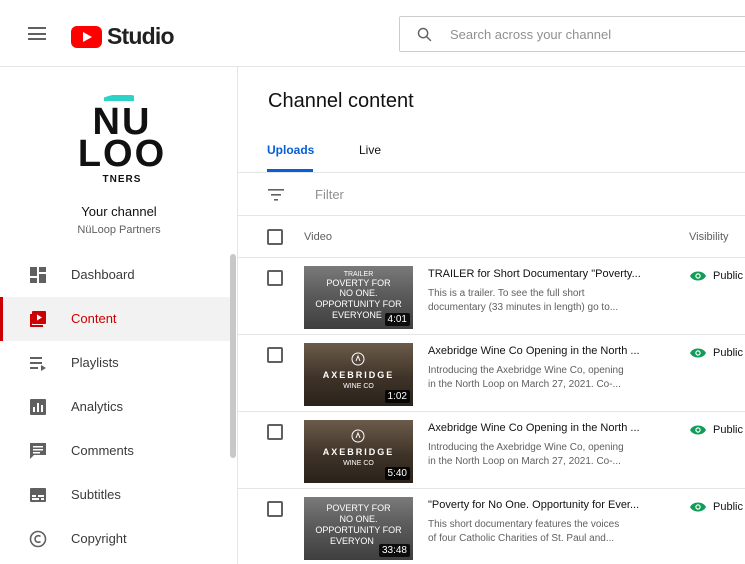  I want to click on sidebar-item-copyright: Copyright, so click(115, 539).